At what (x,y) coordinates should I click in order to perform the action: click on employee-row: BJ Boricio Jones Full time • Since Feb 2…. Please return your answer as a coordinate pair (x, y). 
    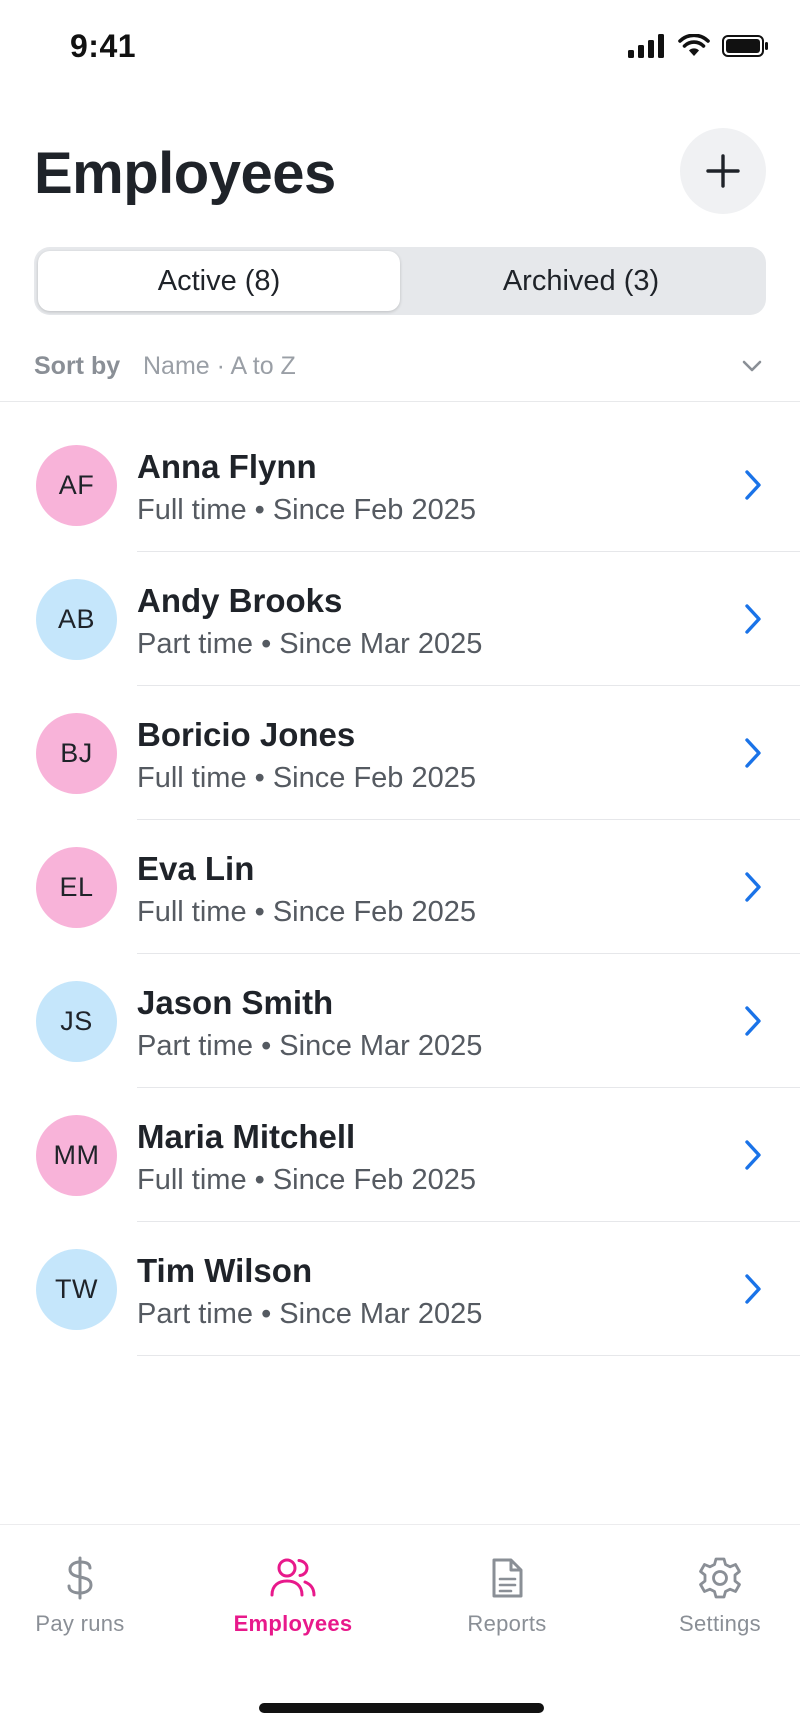
    Looking at the image, I should click on (400, 753).